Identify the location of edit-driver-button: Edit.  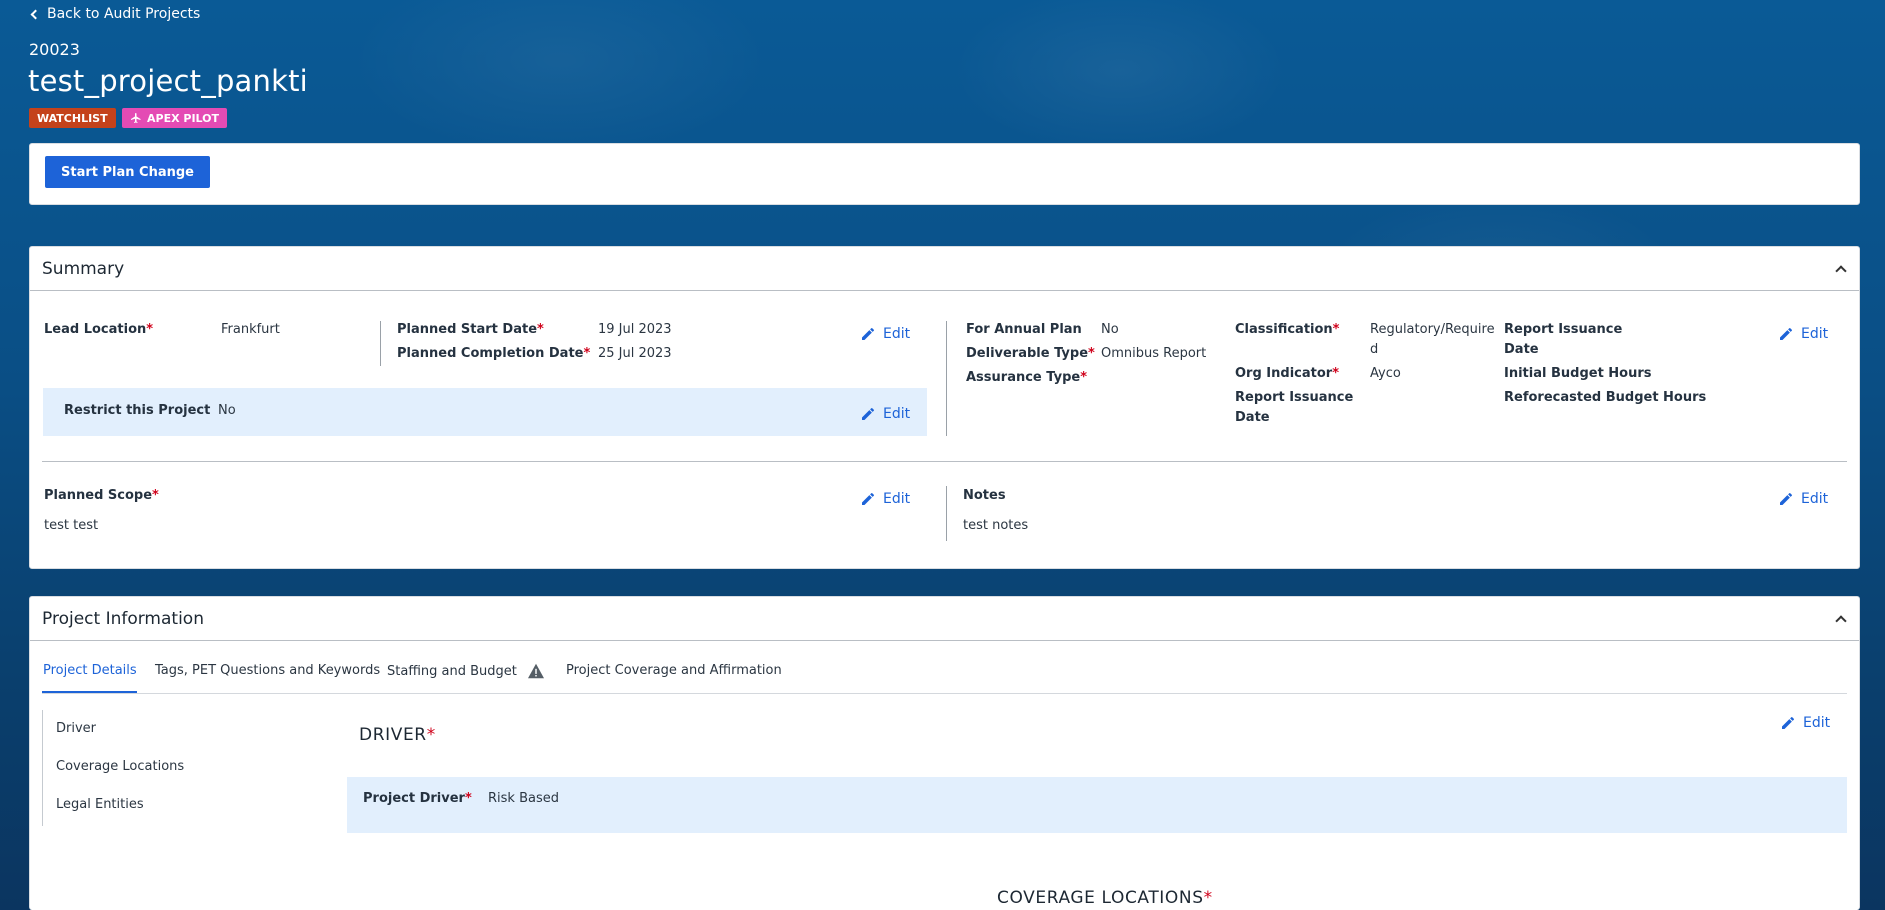
(1805, 723).